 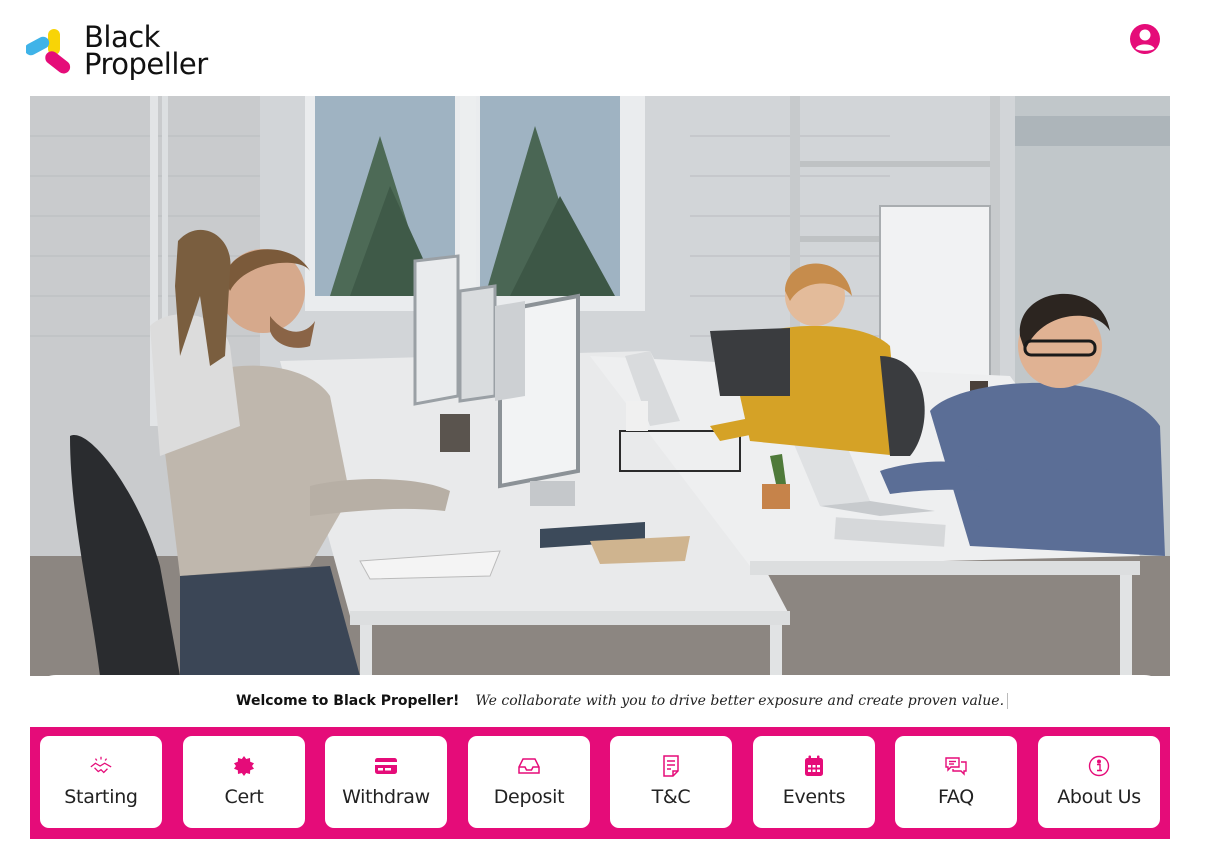 I want to click on nav-about-label: About Us, so click(x=1099, y=797).